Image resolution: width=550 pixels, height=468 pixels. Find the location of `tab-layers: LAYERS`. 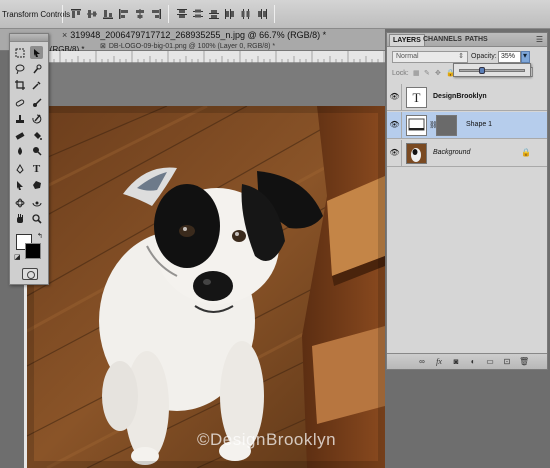

tab-layers: LAYERS is located at coordinates (407, 40).